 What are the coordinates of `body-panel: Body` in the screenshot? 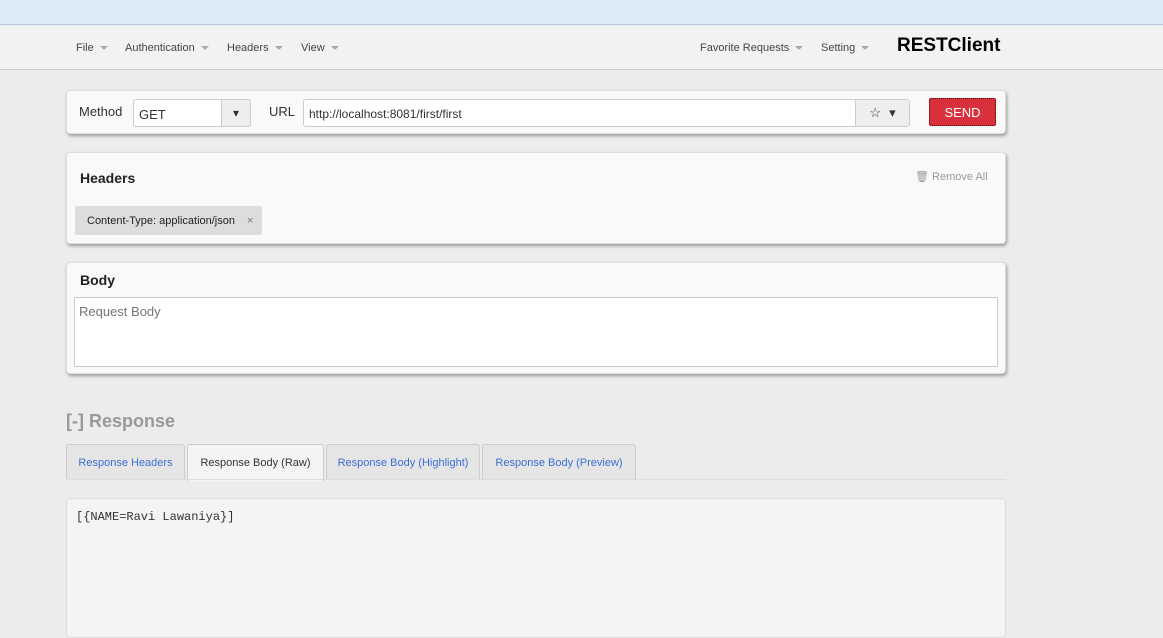 It's located at (536, 318).